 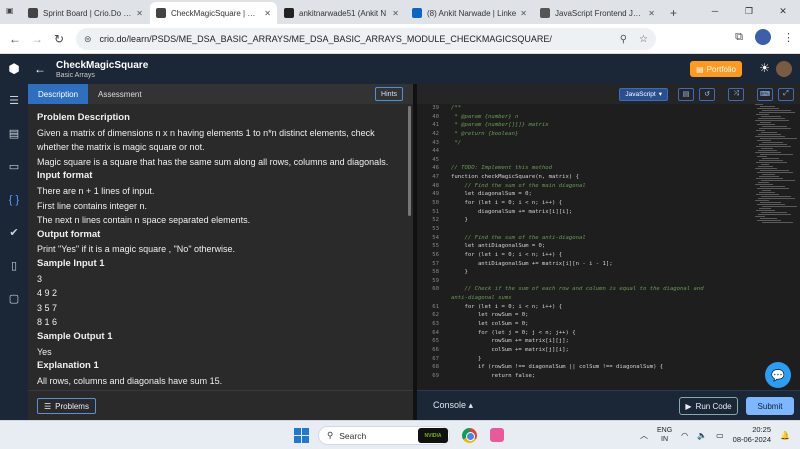 I want to click on code-text: // Find the sum of the main diagonal, so click(x=518, y=185).